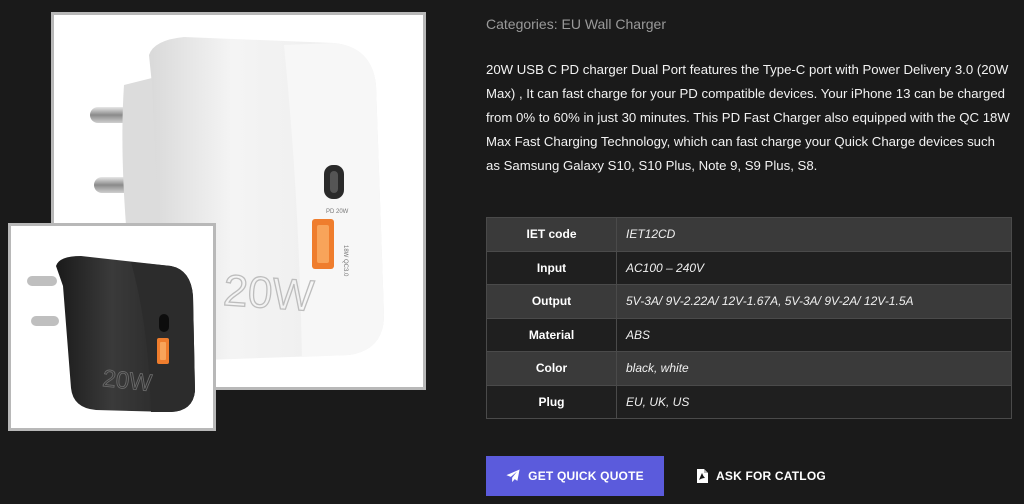  I want to click on spec-value: AC100 – 240V, so click(814, 267).